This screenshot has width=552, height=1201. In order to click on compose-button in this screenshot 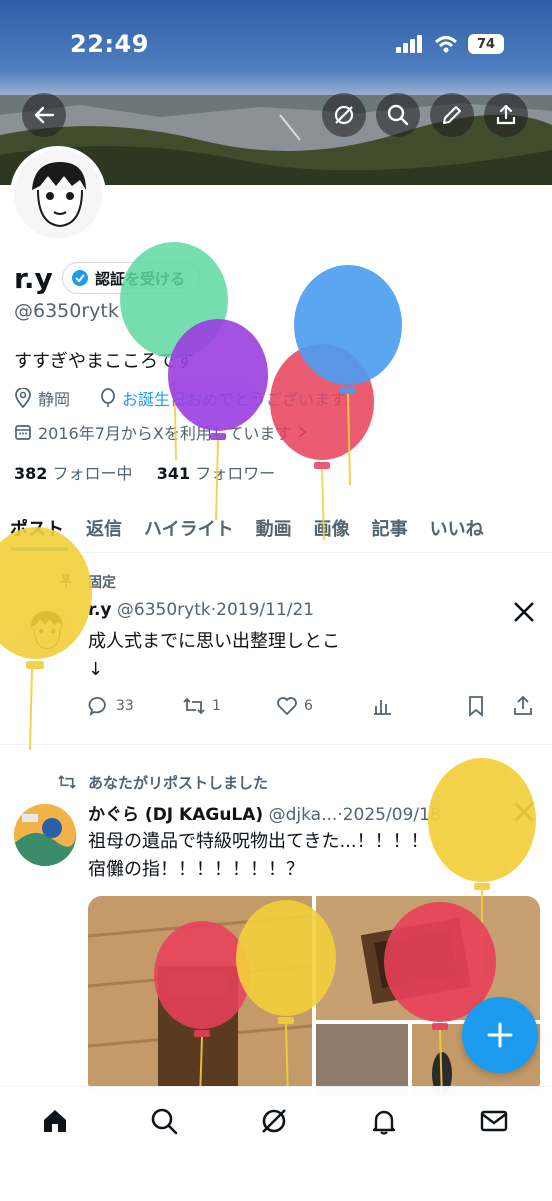, I will do `click(500, 1035)`.